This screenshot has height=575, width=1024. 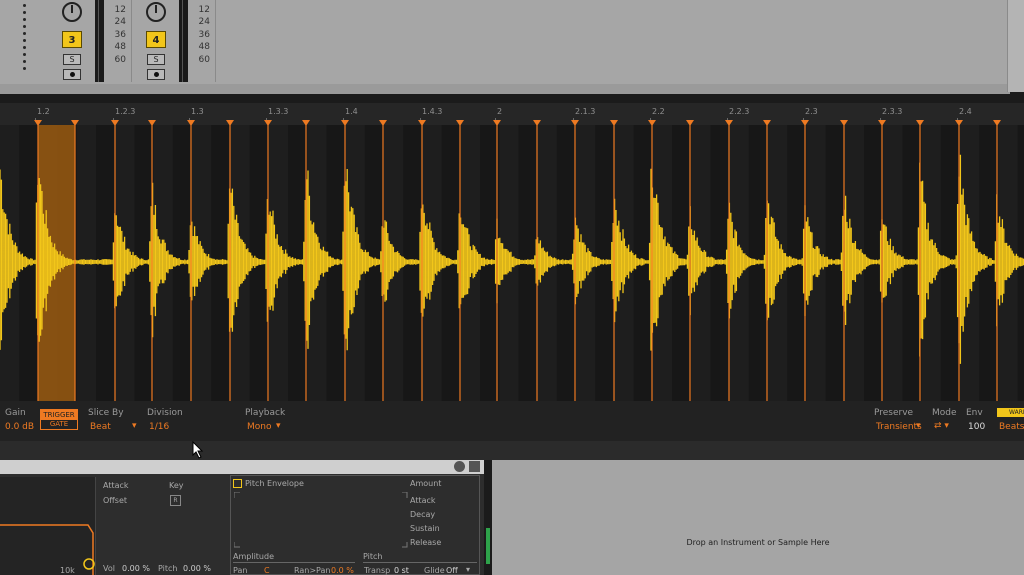 I want to click on pitch-label: Pitch, so click(x=168, y=568).